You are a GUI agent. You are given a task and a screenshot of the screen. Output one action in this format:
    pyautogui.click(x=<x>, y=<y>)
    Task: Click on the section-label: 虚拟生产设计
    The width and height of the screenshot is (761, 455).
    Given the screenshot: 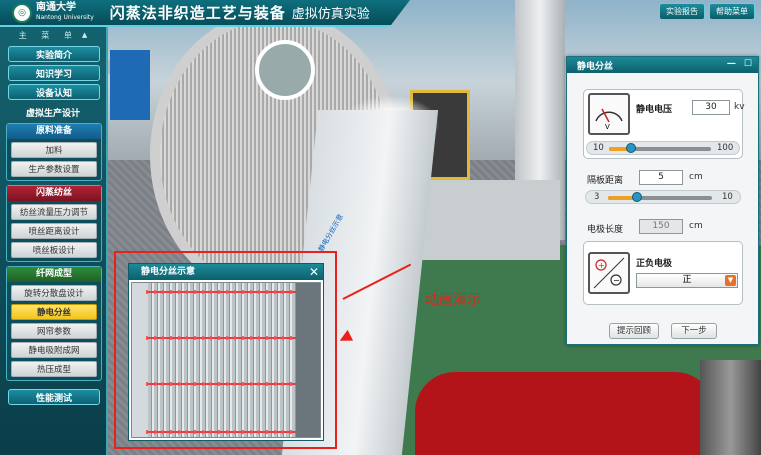 What is the action you would take?
    pyautogui.click(x=52, y=114)
    